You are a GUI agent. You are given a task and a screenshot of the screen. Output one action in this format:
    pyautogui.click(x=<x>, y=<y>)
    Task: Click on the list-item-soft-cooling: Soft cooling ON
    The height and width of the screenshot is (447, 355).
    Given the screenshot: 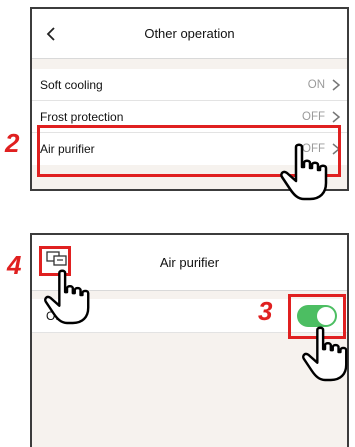 What is the action you would take?
    pyautogui.click(x=189, y=85)
    